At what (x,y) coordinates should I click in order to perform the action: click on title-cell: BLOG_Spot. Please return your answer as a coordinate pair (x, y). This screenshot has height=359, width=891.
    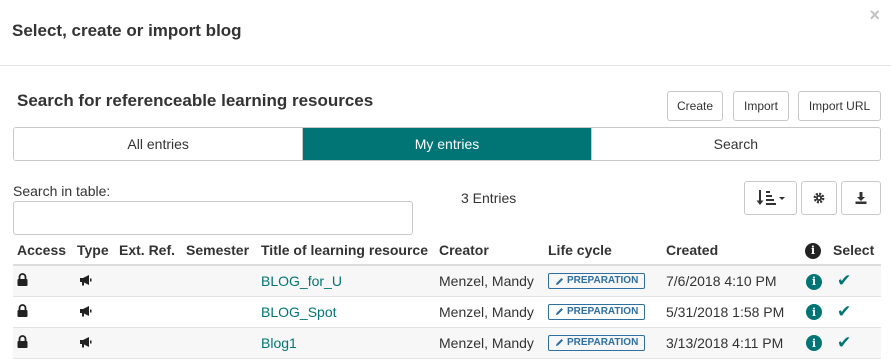
    Looking at the image, I should click on (346, 312).